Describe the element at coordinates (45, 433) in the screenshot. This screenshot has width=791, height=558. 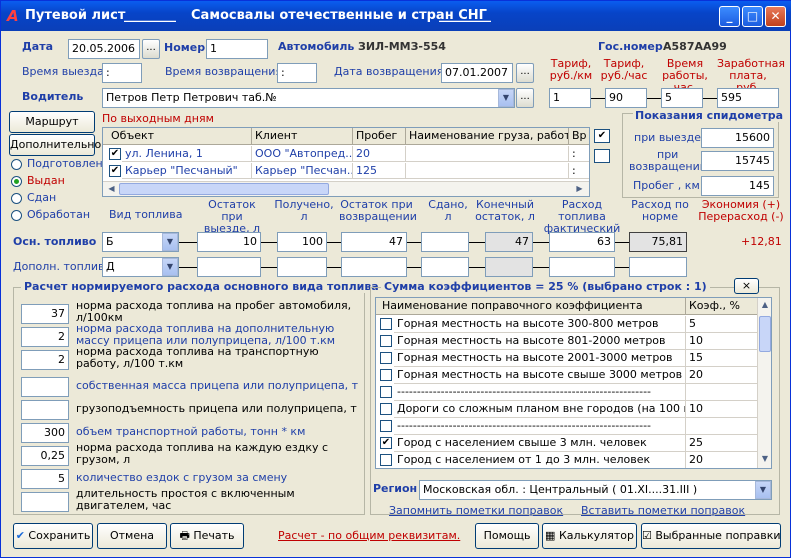
I see `norm-value-field: 300` at that location.